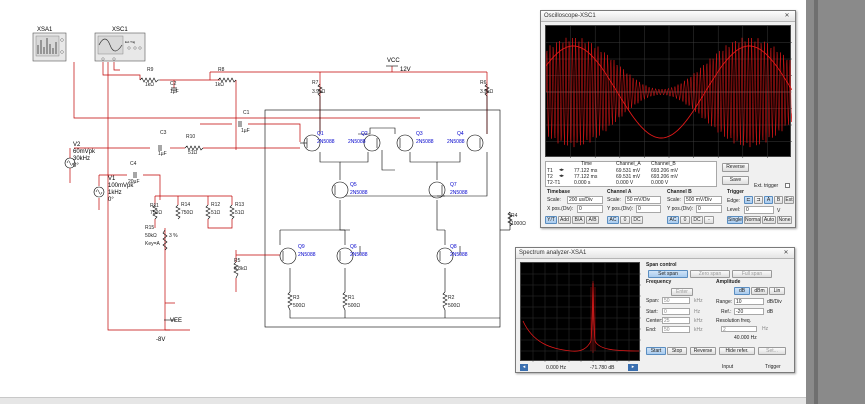 The image size is (865, 404). What do you see at coordinates (405, 70) in the screenshot?
I see `vcc-value: 12V` at bounding box center [405, 70].